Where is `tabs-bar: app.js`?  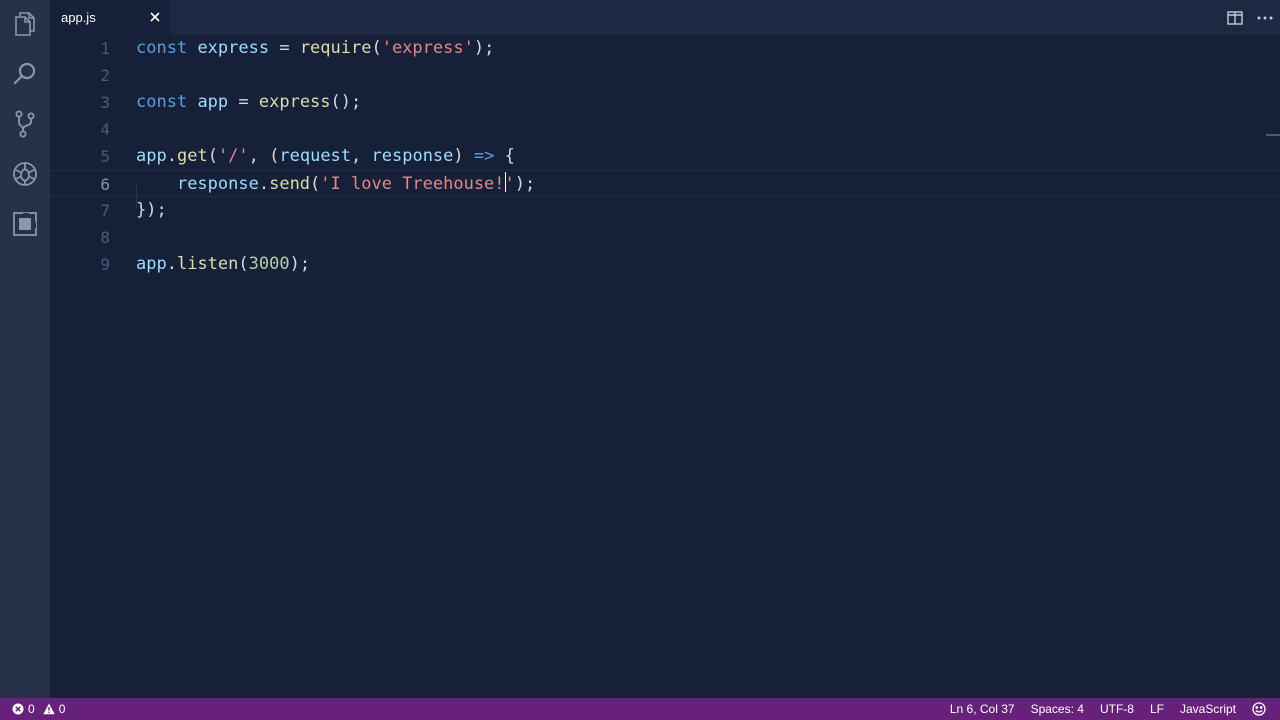
tabs-bar: app.js is located at coordinates (665, 17).